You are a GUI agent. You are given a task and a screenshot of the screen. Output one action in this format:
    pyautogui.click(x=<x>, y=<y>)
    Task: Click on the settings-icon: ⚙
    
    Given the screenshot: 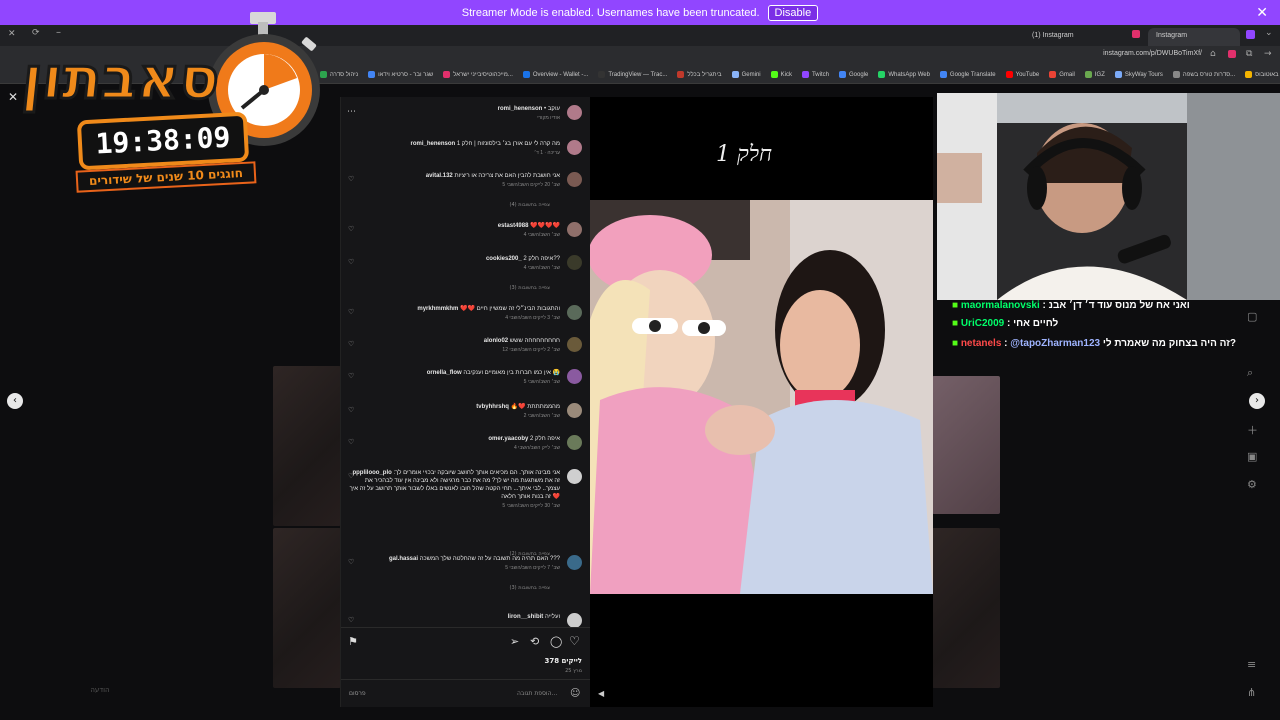 What is the action you would take?
    pyautogui.click(x=1253, y=484)
    